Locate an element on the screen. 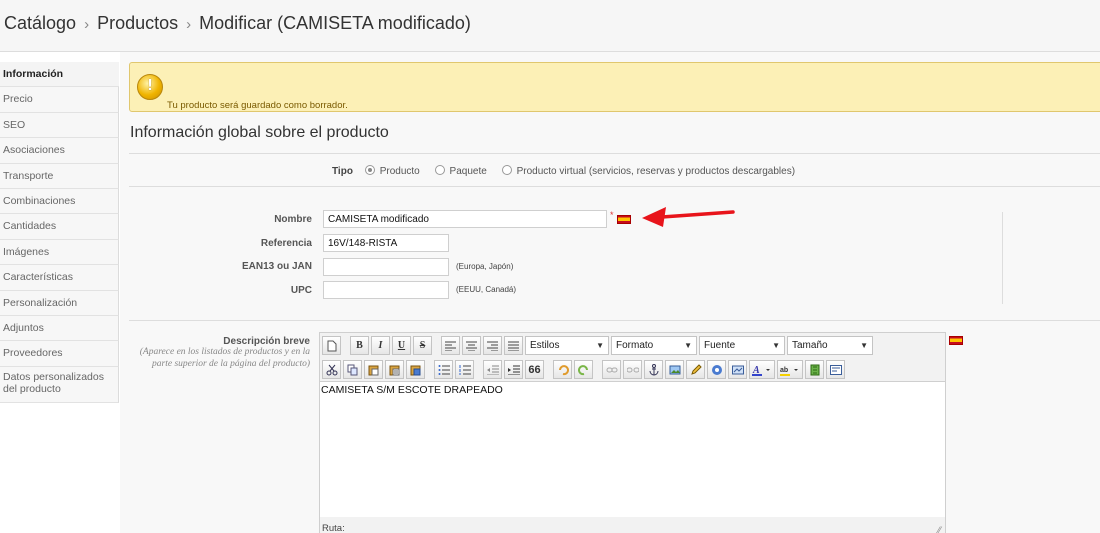  bold-button: B is located at coordinates (359, 345).